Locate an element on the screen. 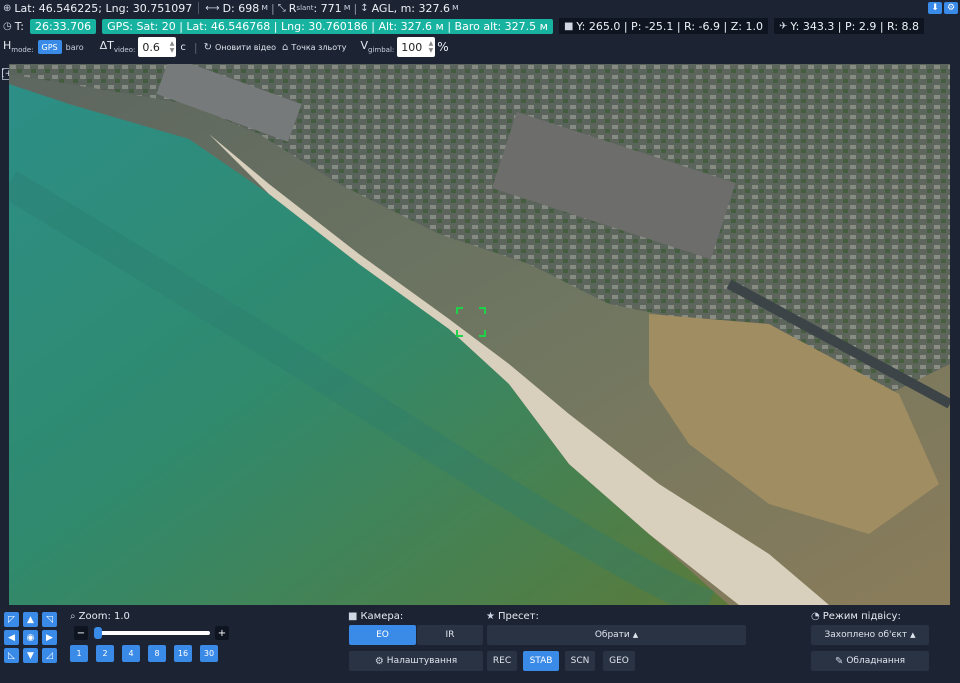 This screenshot has width=960, height=683. h-mode-baro: baro is located at coordinates (75, 47).